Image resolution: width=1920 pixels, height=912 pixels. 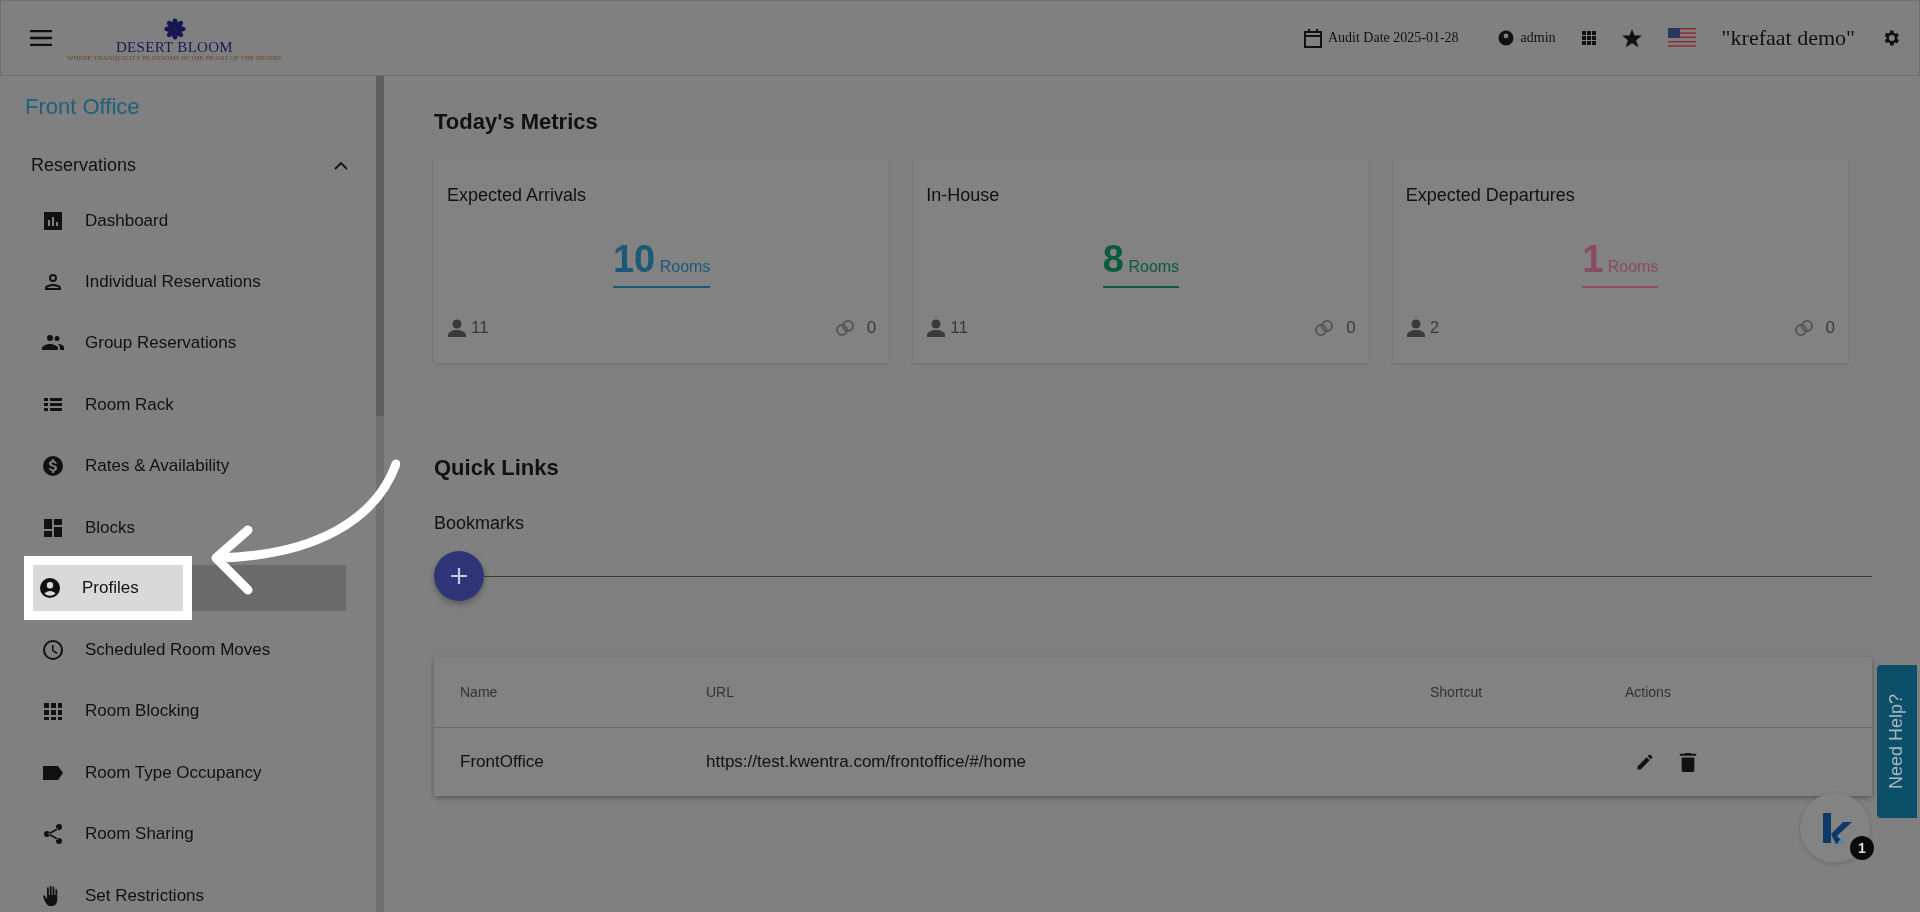 I want to click on sidebar-item: Dashboard, so click(x=105, y=220).